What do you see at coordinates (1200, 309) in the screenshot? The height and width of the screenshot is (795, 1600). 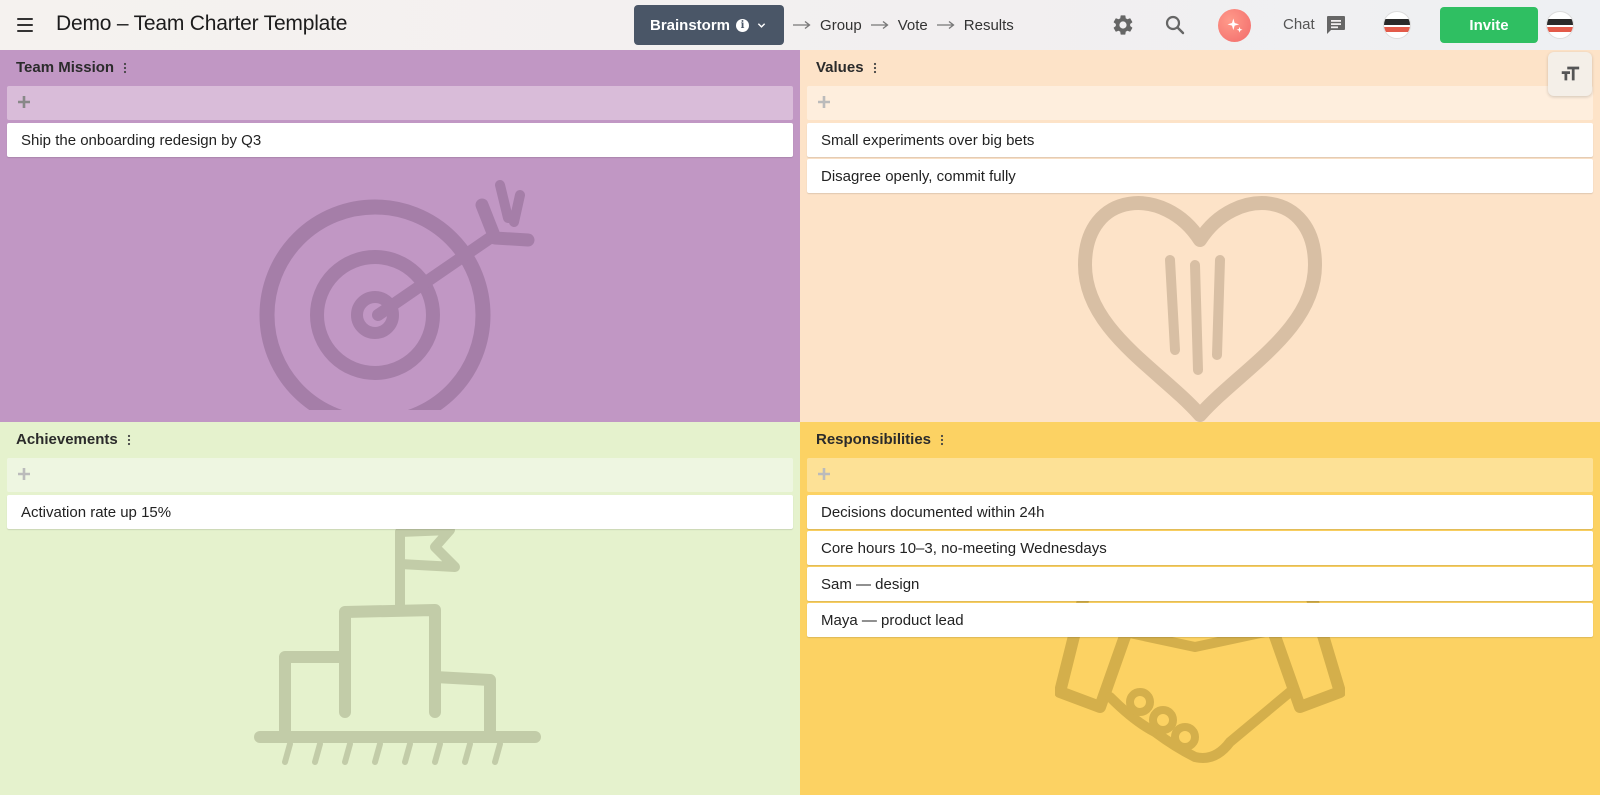 I see `heart-icon` at bounding box center [1200, 309].